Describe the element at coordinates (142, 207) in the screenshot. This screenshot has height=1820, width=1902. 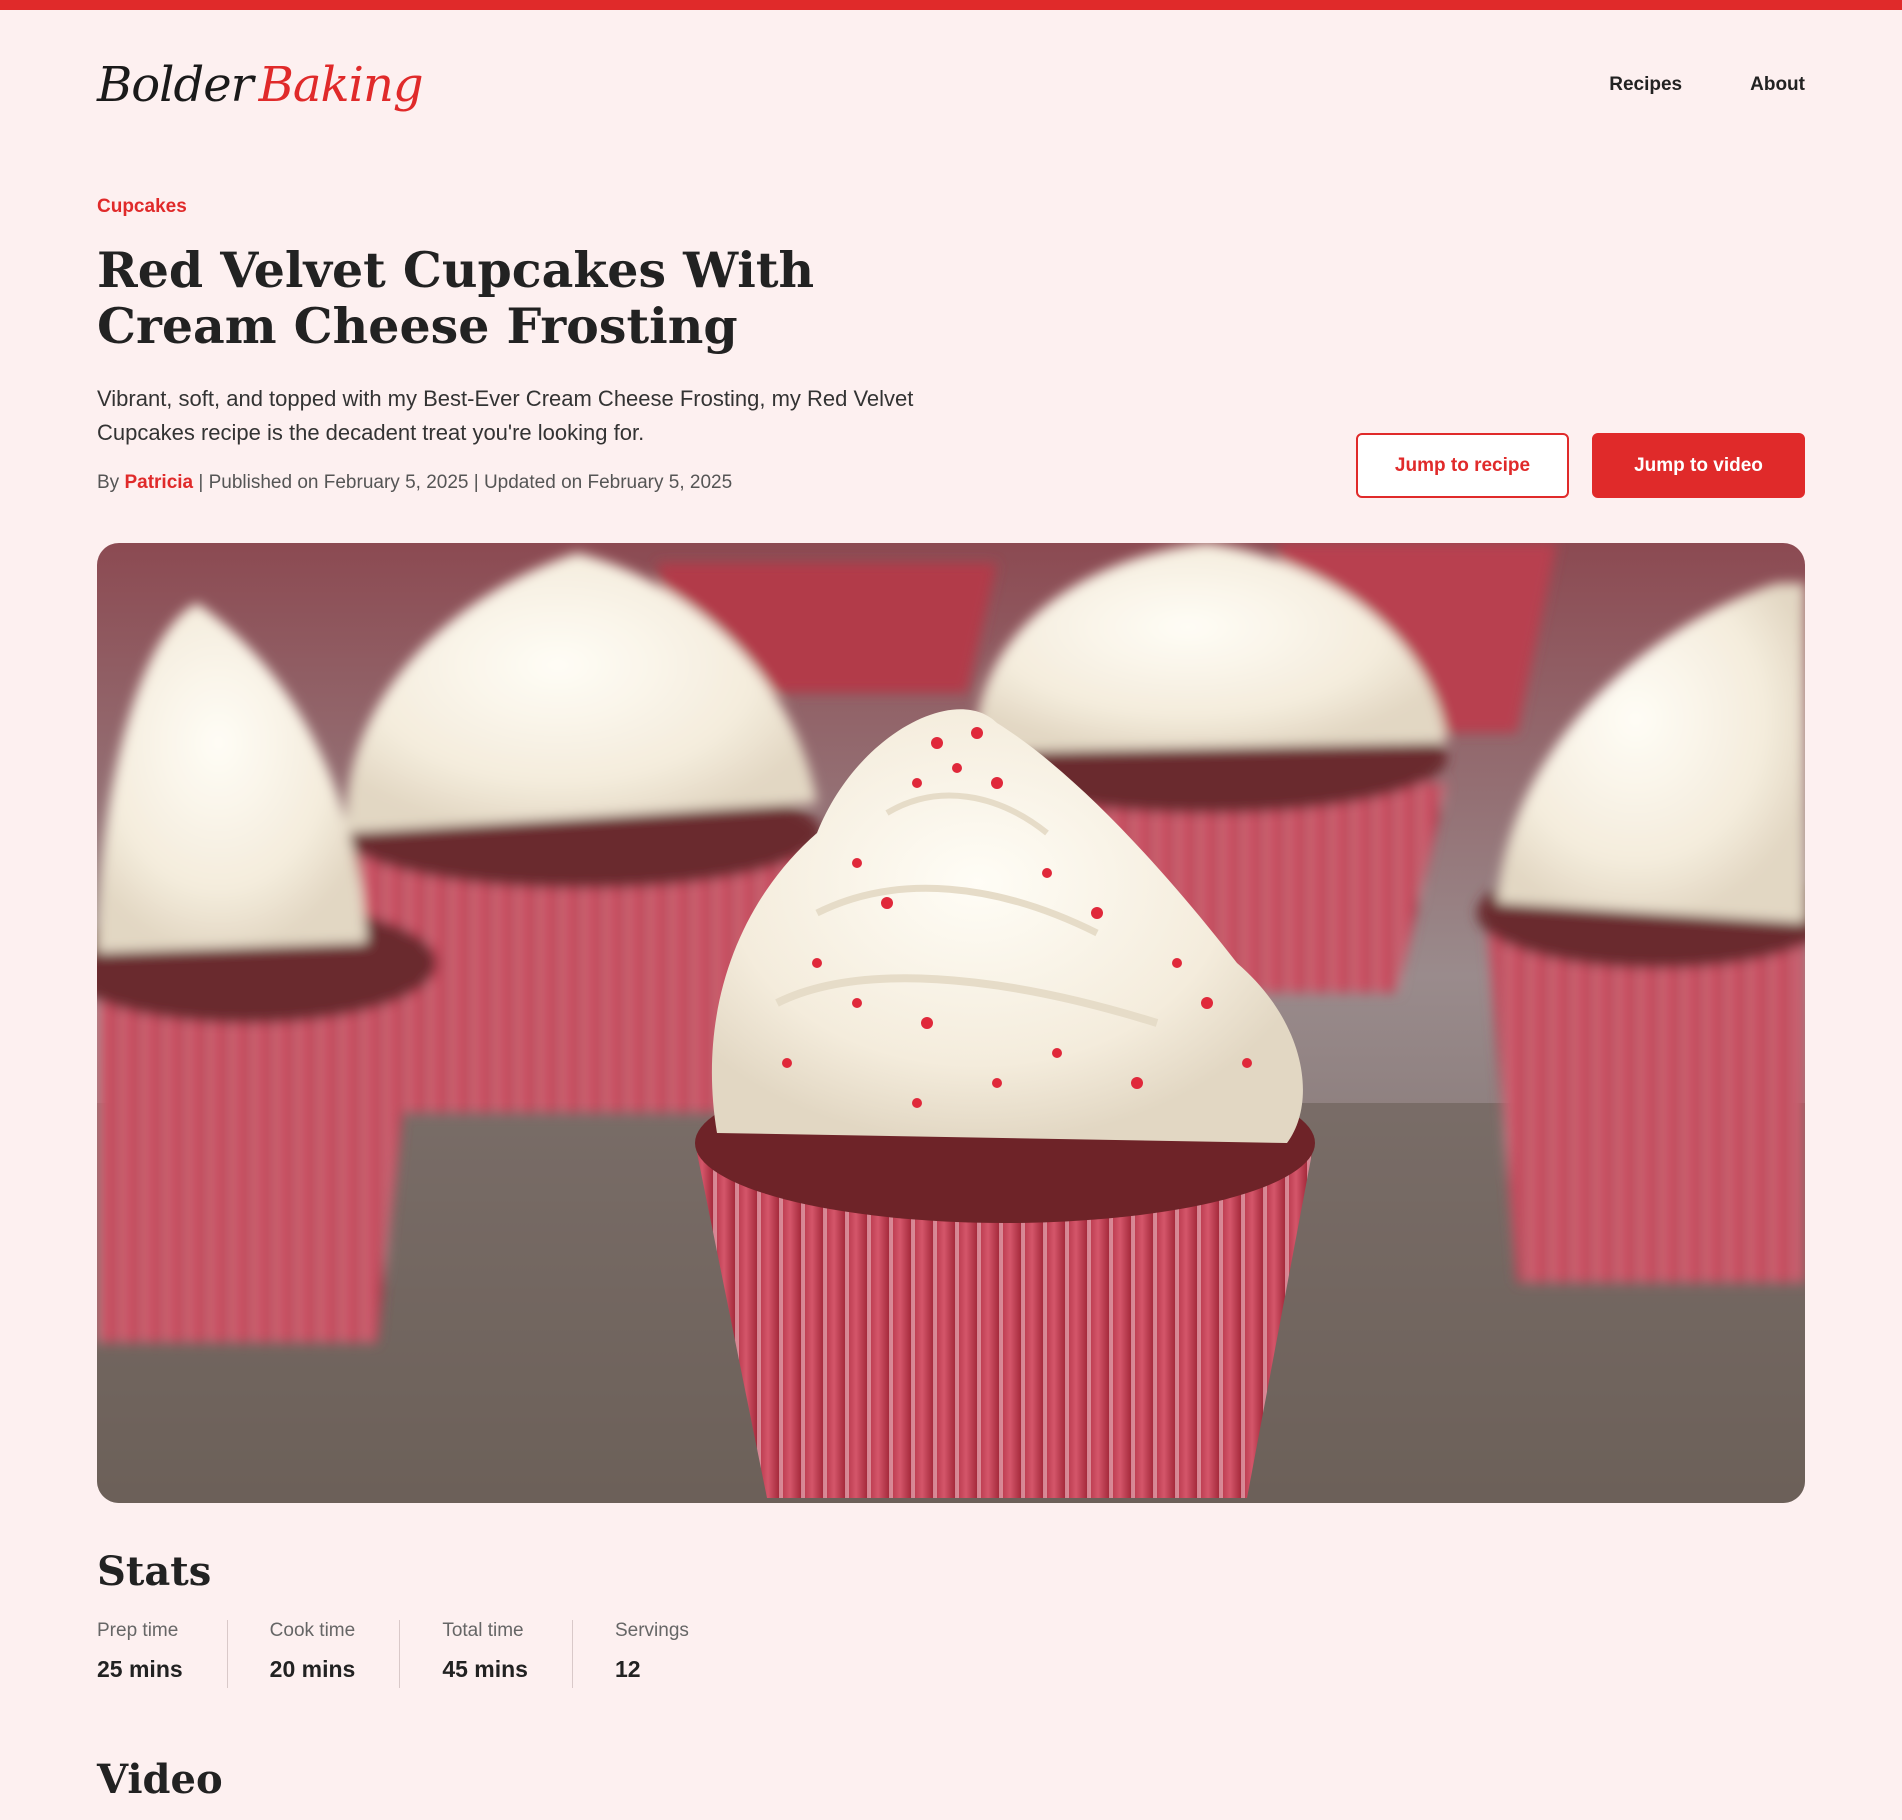
I see `category-link: Cupcakes` at that location.